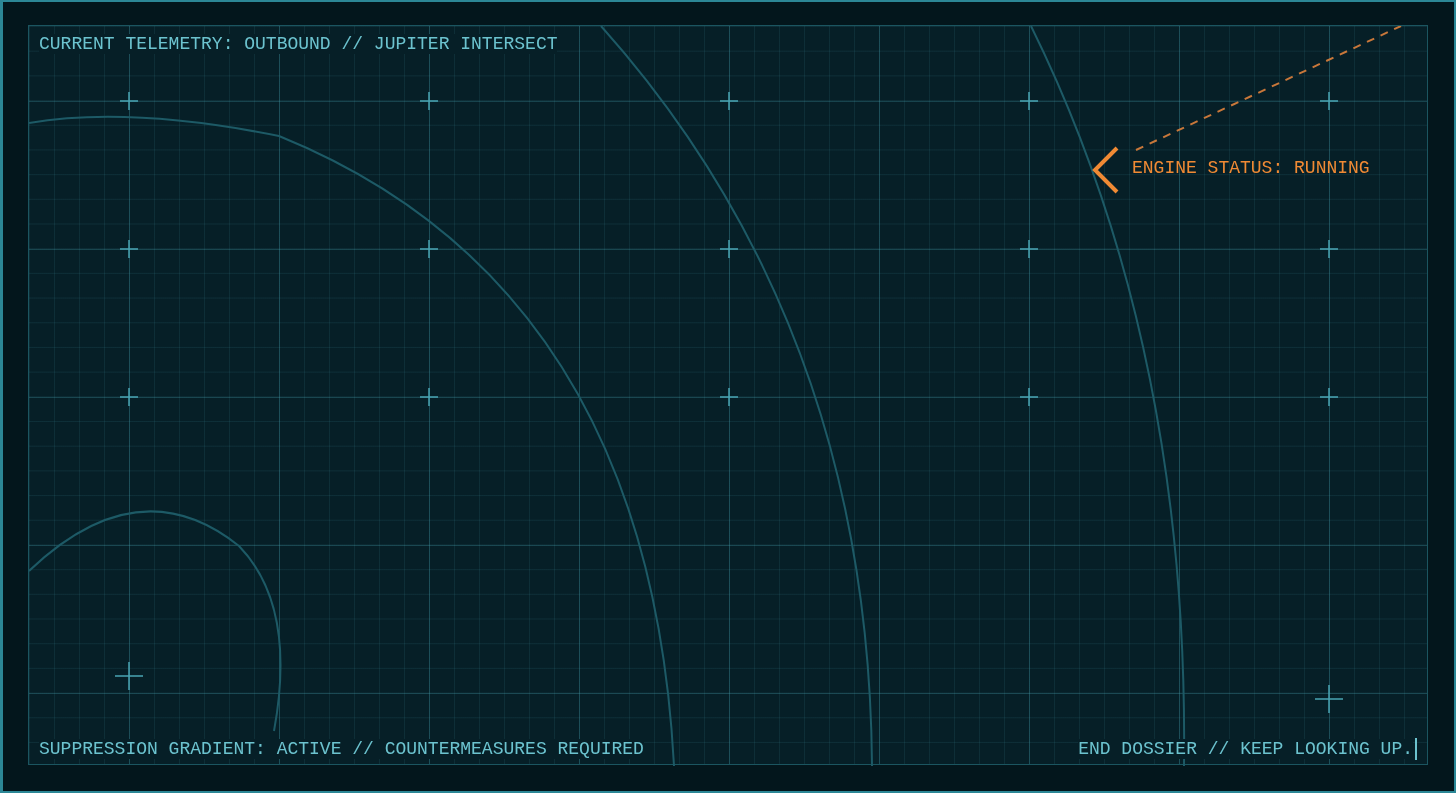 Image resolution: width=1456 pixels, height=793 pixels. What do you see at coordinates (1105, 170) in the screenshot?
I see `chevron-icon` at bounding box center [1105, 170].